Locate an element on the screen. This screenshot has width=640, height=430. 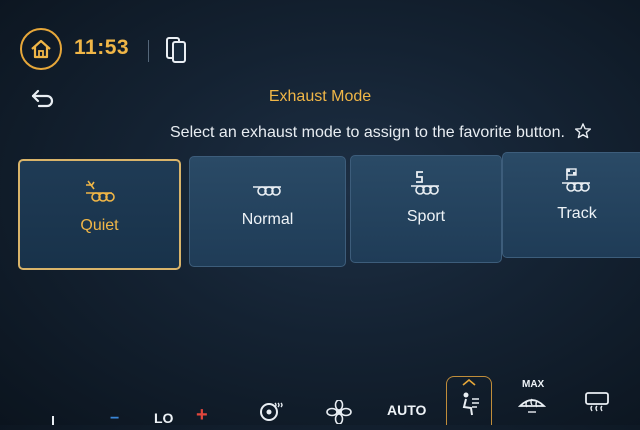
front-defrost-icon is located at coordinates (532, 405).